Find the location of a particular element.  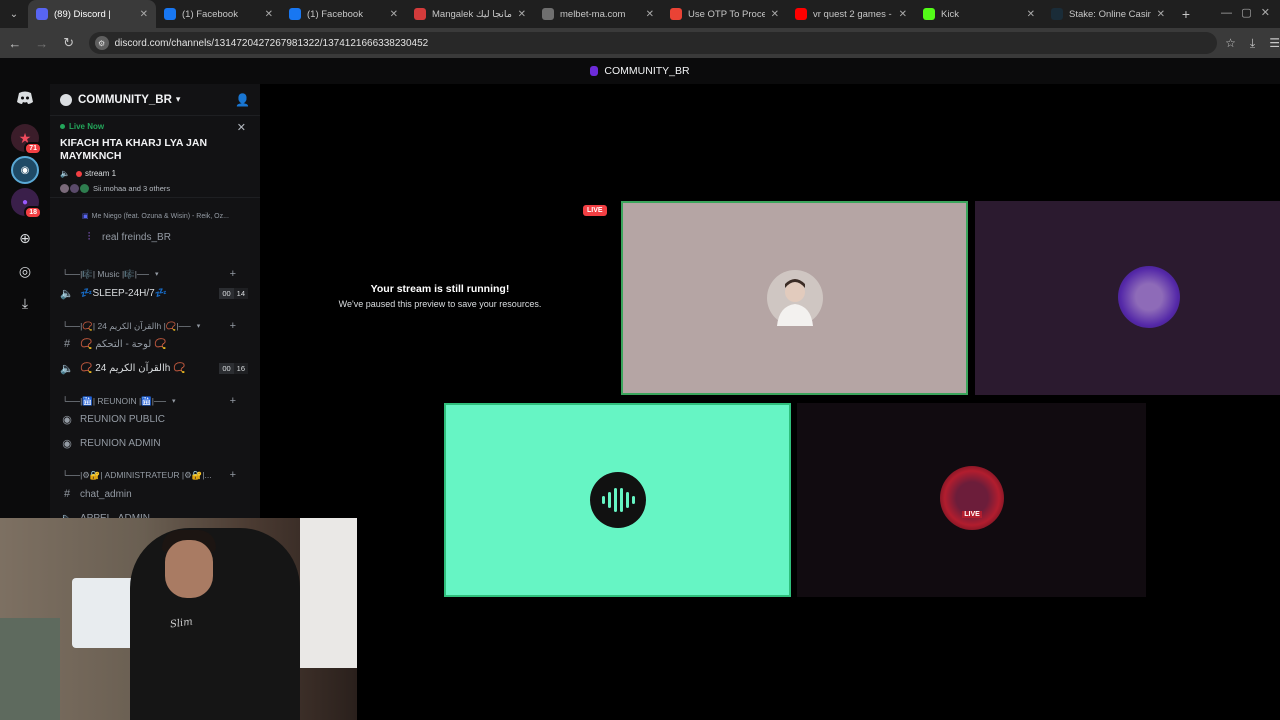

user-count-badge: 00 14 is located at coordinates (233, 293).